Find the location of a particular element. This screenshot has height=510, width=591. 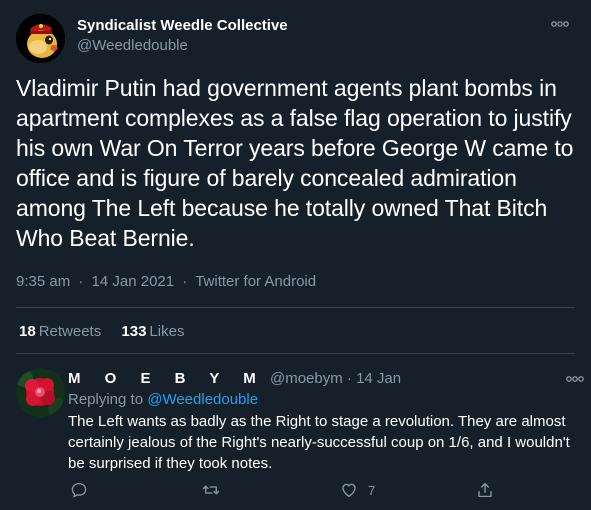

reply-actions: 7 is located at coordinates (283, 490).